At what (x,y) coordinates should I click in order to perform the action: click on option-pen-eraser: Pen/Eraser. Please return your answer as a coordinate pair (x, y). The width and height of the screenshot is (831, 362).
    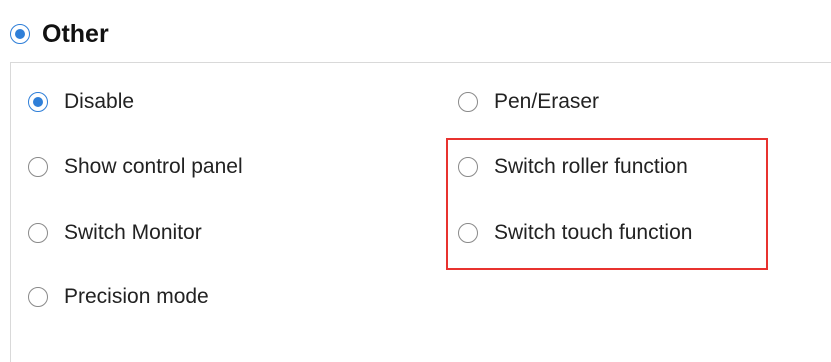
    Looking at the image, I should click on (528, 102).